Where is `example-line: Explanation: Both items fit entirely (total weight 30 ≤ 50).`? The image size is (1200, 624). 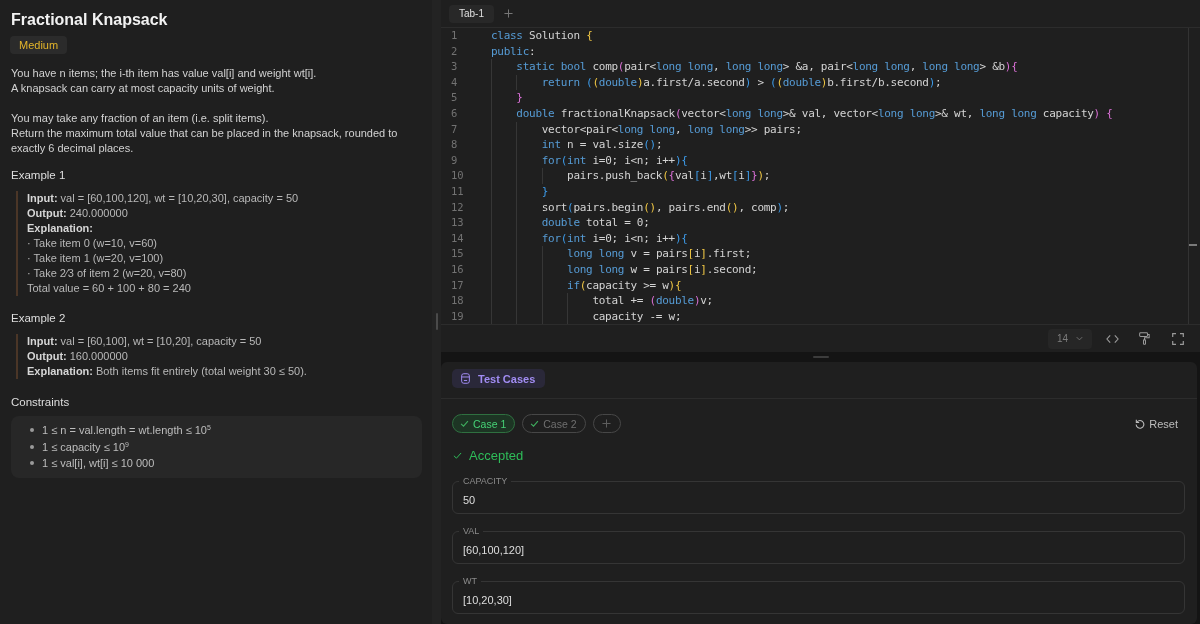 example-line: Explanation: Both items fit entirely (total weight 30 ≤ 50). is located at coordinates (167, 371).